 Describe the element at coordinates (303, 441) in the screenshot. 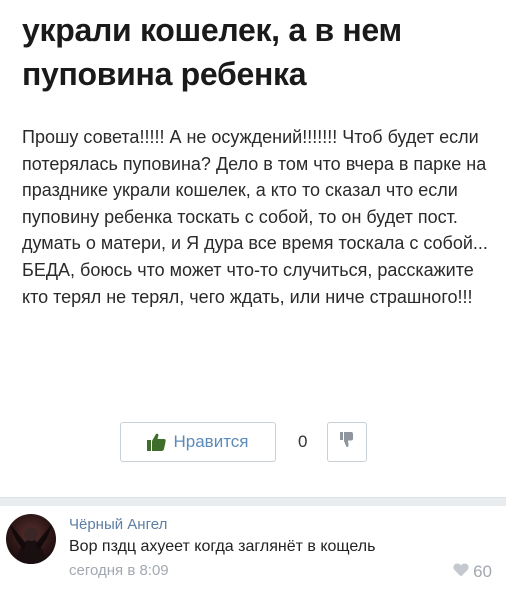

I see `like-count: 0` at that location.